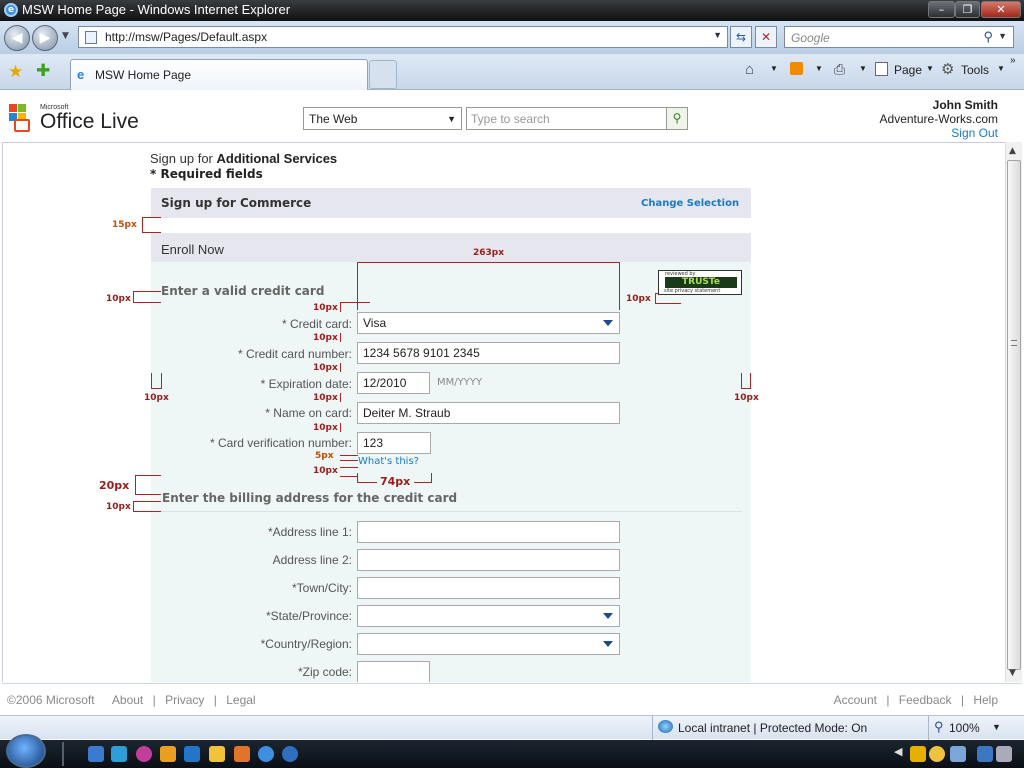 This screenshot has height=768, width=1024. Describe the element at coordinates (985, 700) in the screenshot. I see `help-link: Help` at that location.